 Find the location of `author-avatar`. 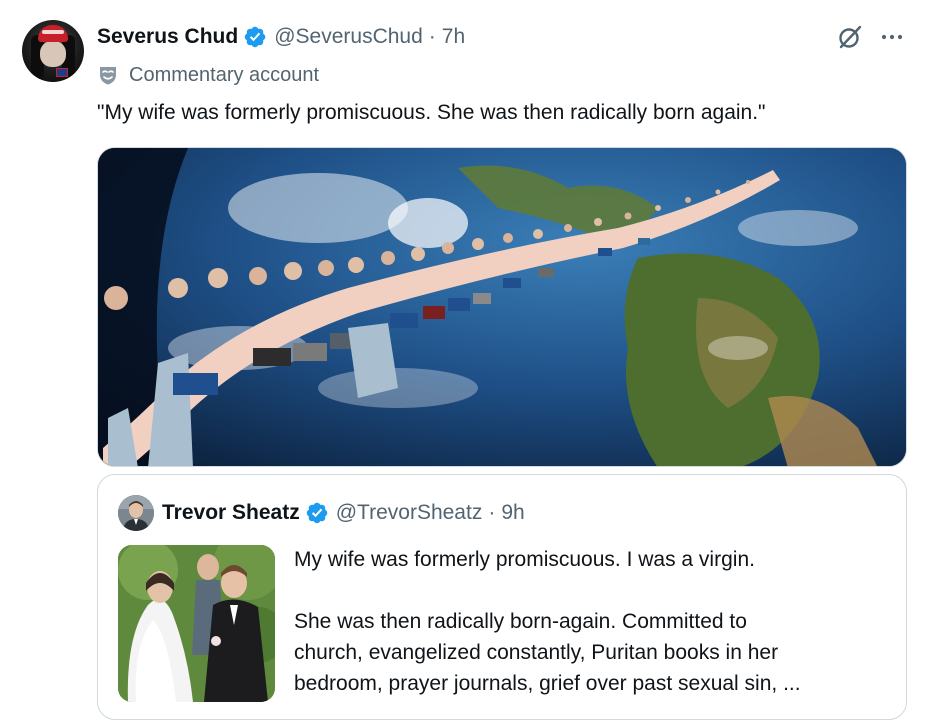

author-avatar is located at coordinates (53, 51).